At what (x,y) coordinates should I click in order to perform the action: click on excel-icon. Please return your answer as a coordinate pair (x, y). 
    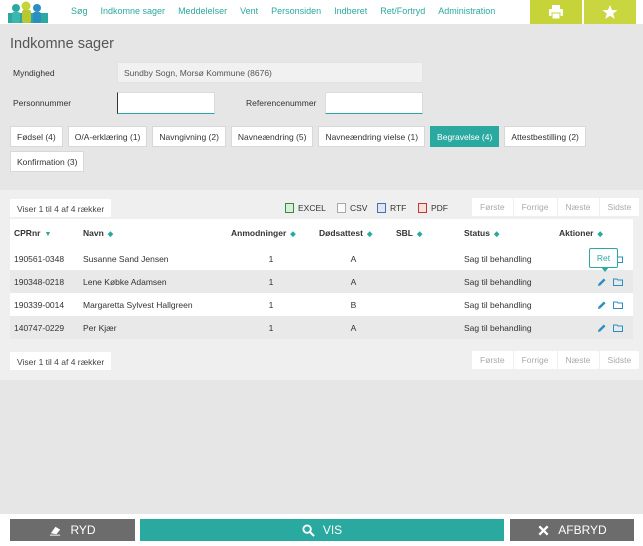
    Looking at the image, I should click on (289, 208).